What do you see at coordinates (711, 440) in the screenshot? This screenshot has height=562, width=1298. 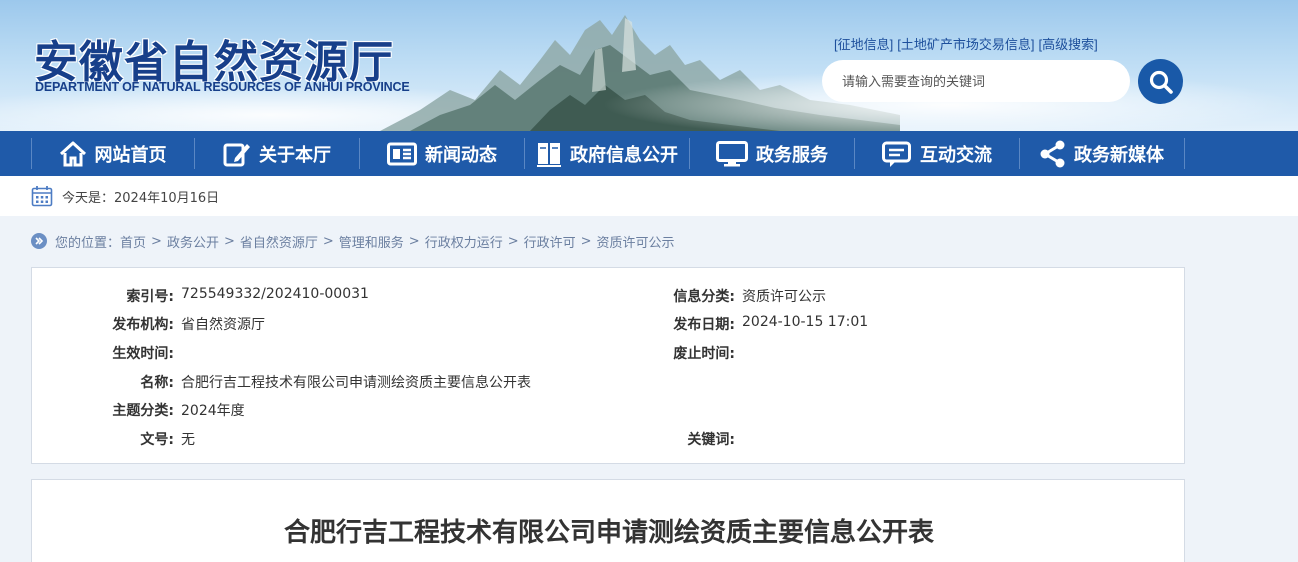 I see `meta-keywords-label: 关键词:` at bounding box center [711, 440].